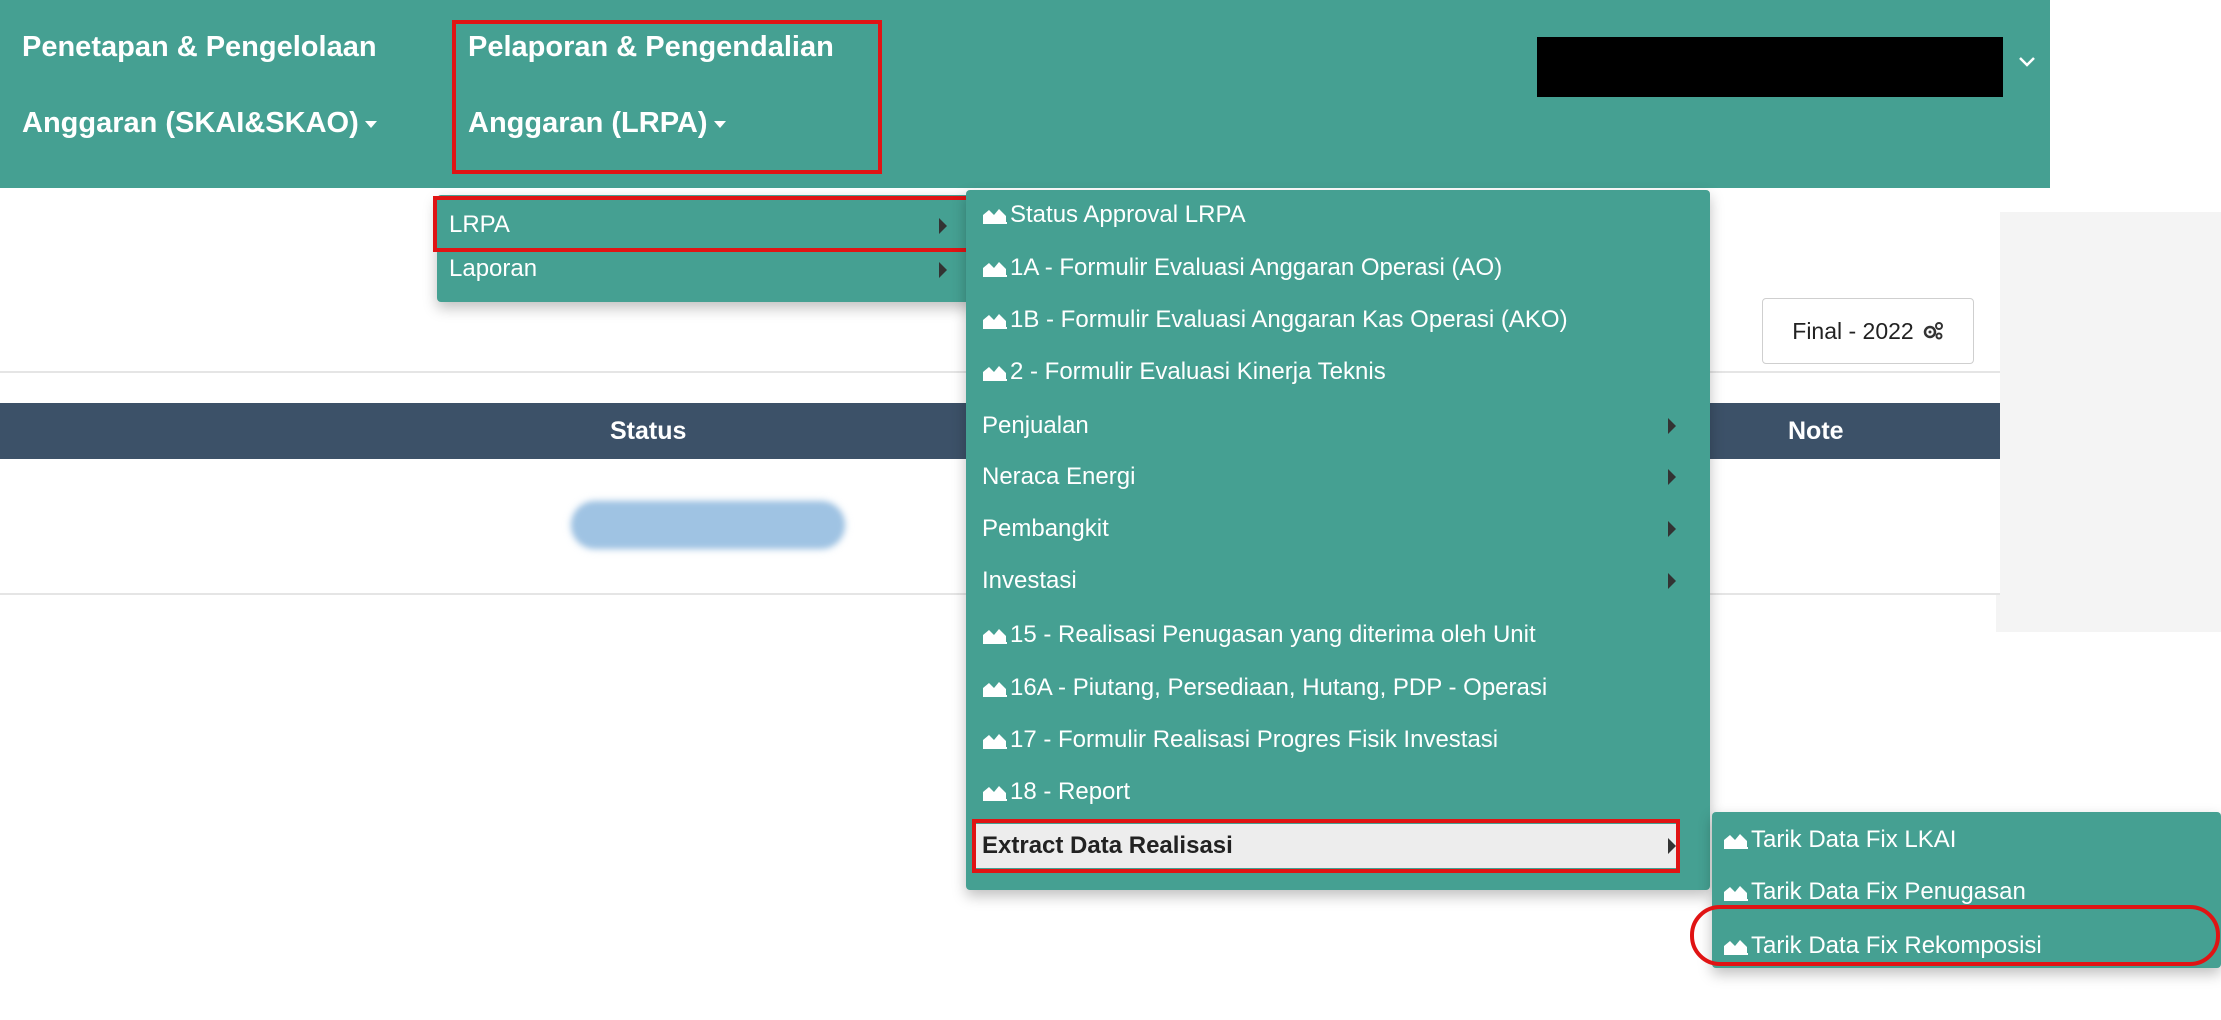  Describe the element at coordinates (1035, 425) in the screenshot. I see `menu-item-label: Penjualan` at that location.